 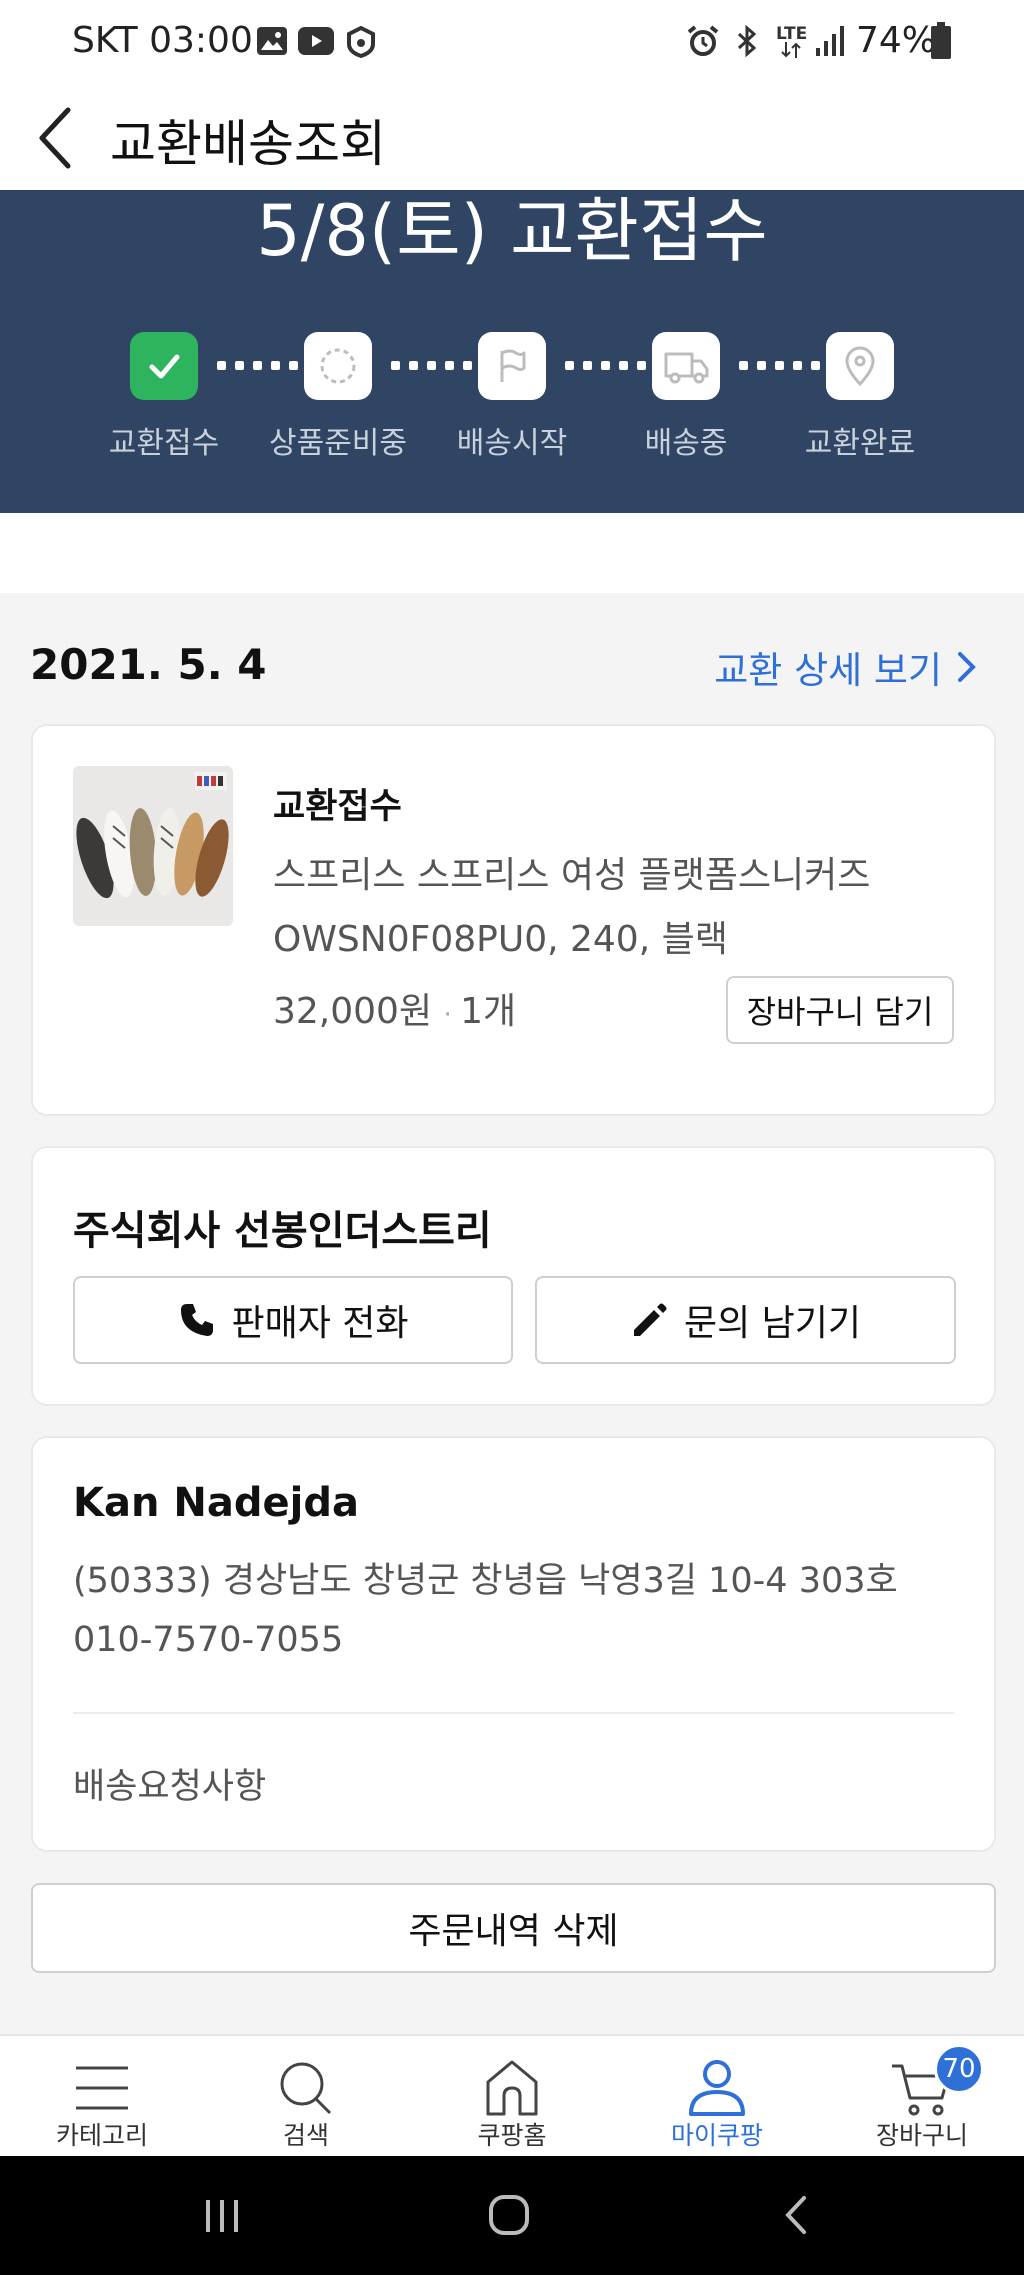 I want to click on divider, so click(x=513, y=1713).